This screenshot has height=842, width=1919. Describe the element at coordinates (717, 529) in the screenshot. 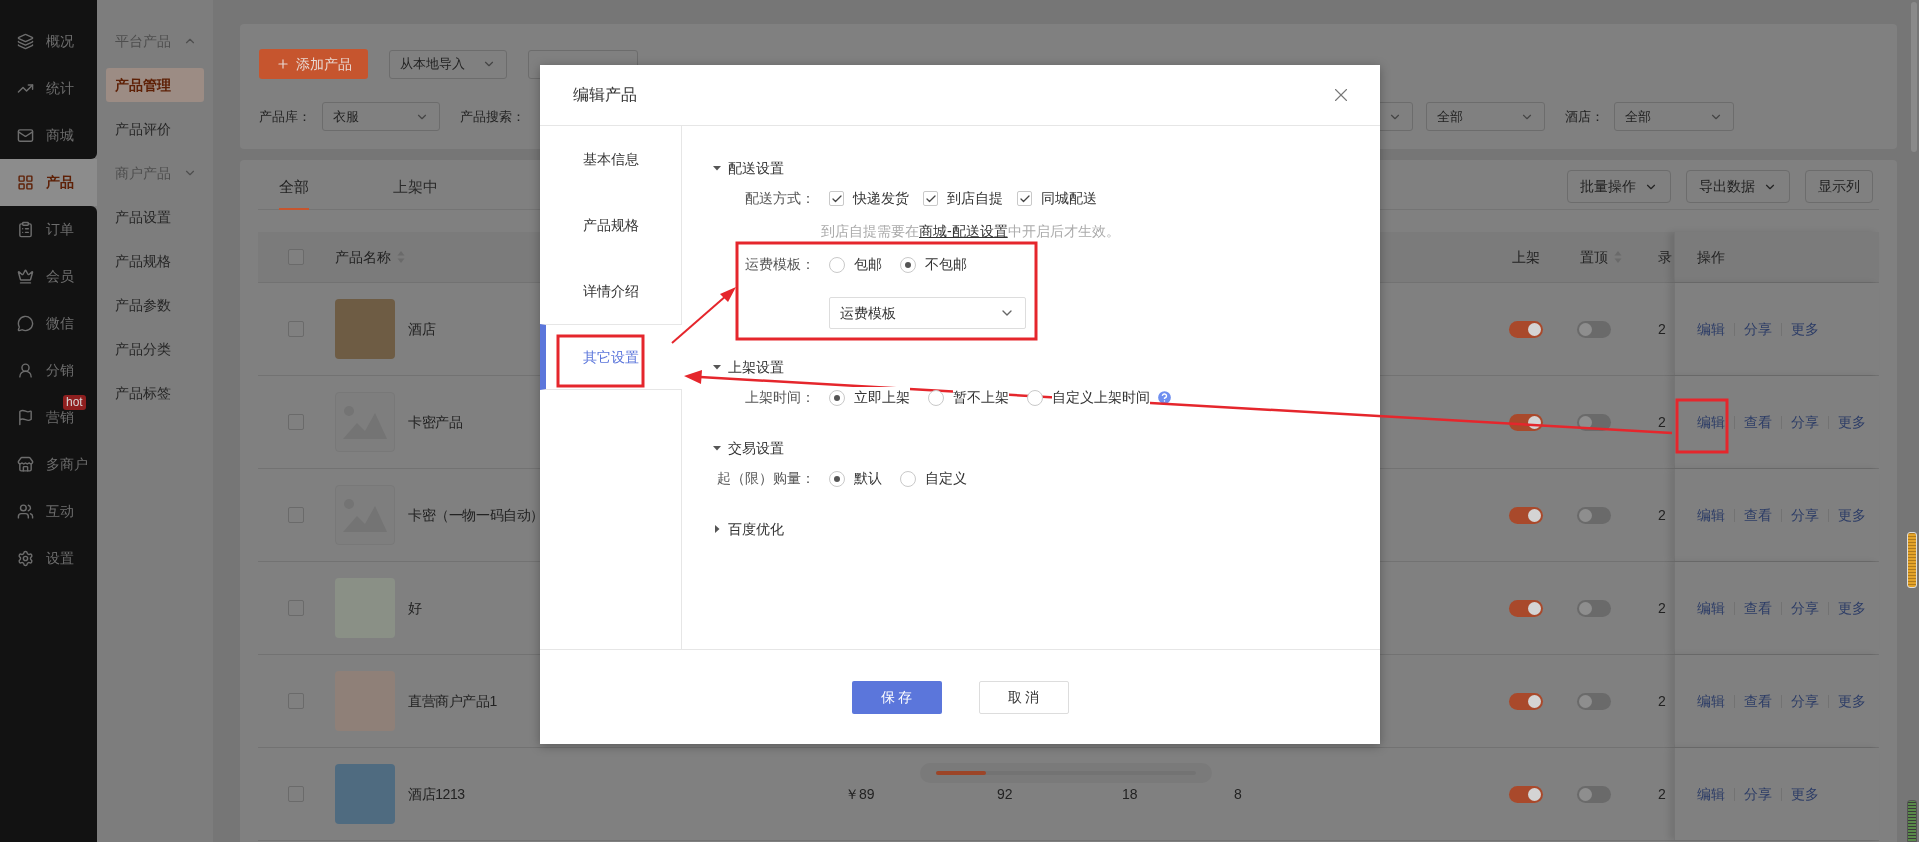

I see `caret-right-icon` at that location.